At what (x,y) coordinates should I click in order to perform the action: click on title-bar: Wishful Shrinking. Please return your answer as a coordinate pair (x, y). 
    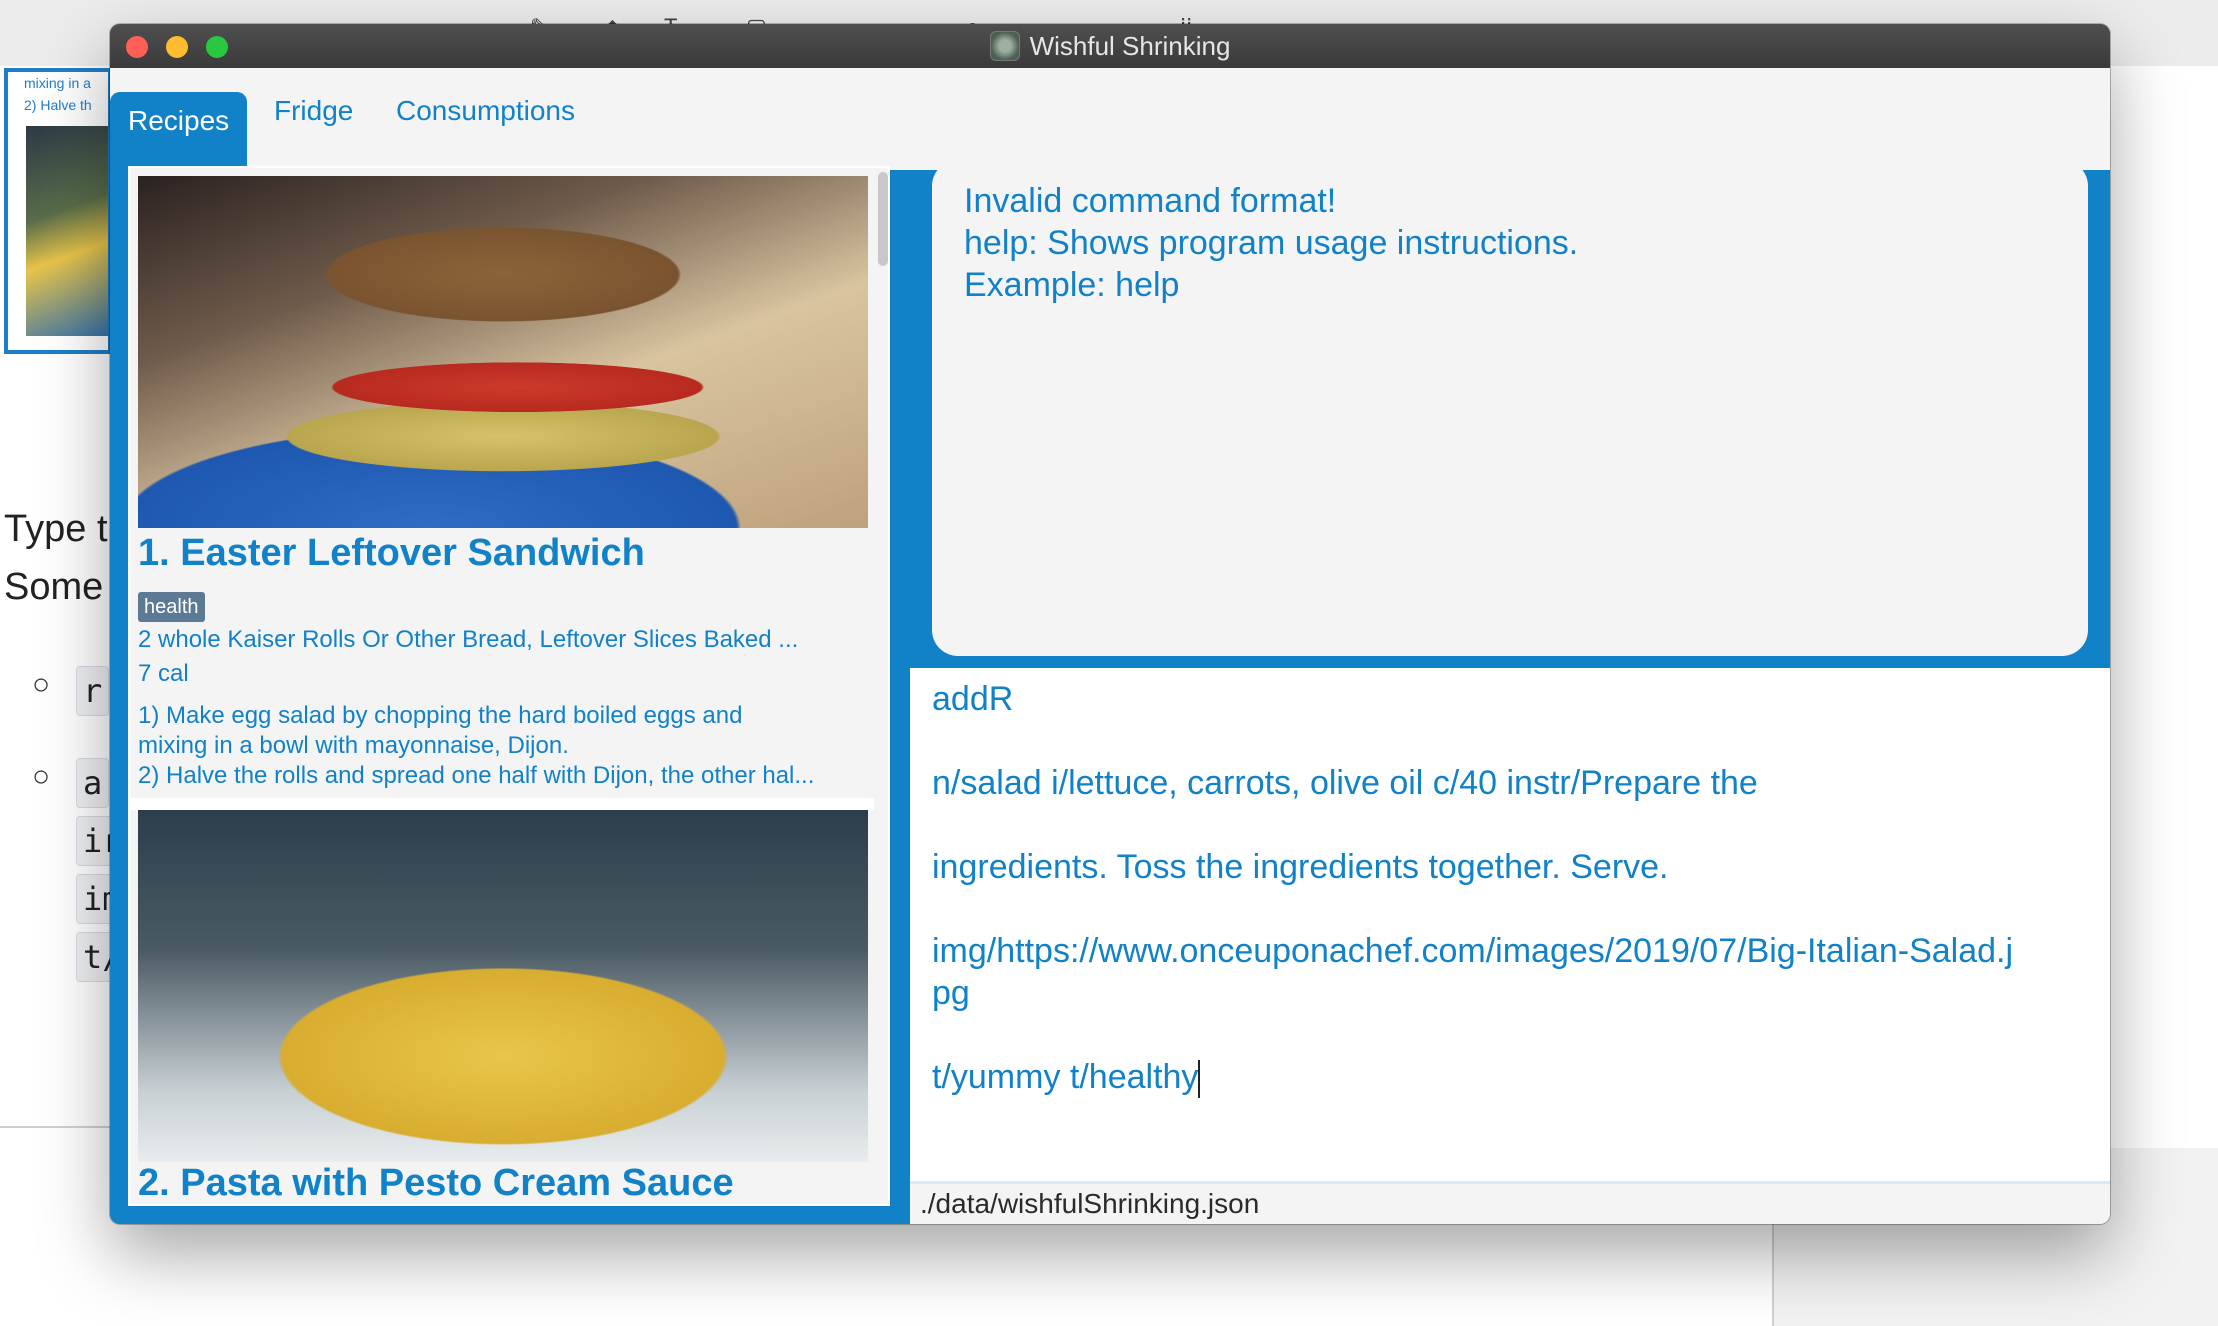
    Looking at the image, I should click on (1110, 46).